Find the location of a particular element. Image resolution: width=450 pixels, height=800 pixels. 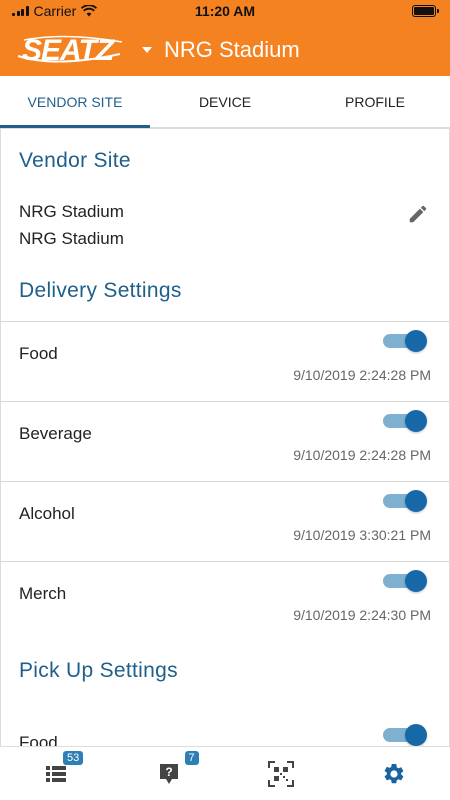

delivery-row-merch: Merch 9/10/2019 2:24:30 PM is located at coordinates (225, 601).